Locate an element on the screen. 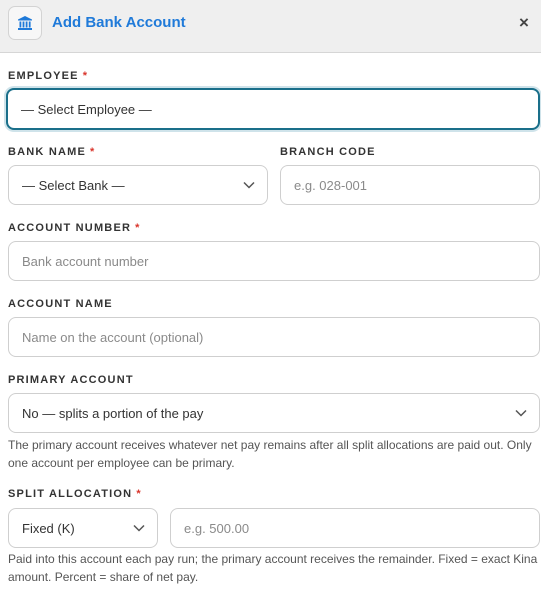 The height and width of the screenshot is (607, 541). account-name-input: Name on the account (optional) is located at coordinates (274, 337).